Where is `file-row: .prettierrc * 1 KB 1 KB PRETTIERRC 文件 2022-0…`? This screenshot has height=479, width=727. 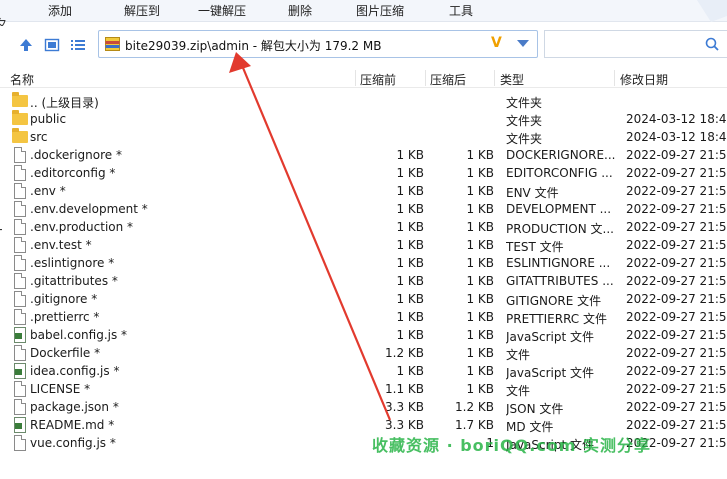
file-row: .prettierrc * 1 KB 1 KB PRETTIERRC 文件 2022-0… is located at coordinates (363, 317).